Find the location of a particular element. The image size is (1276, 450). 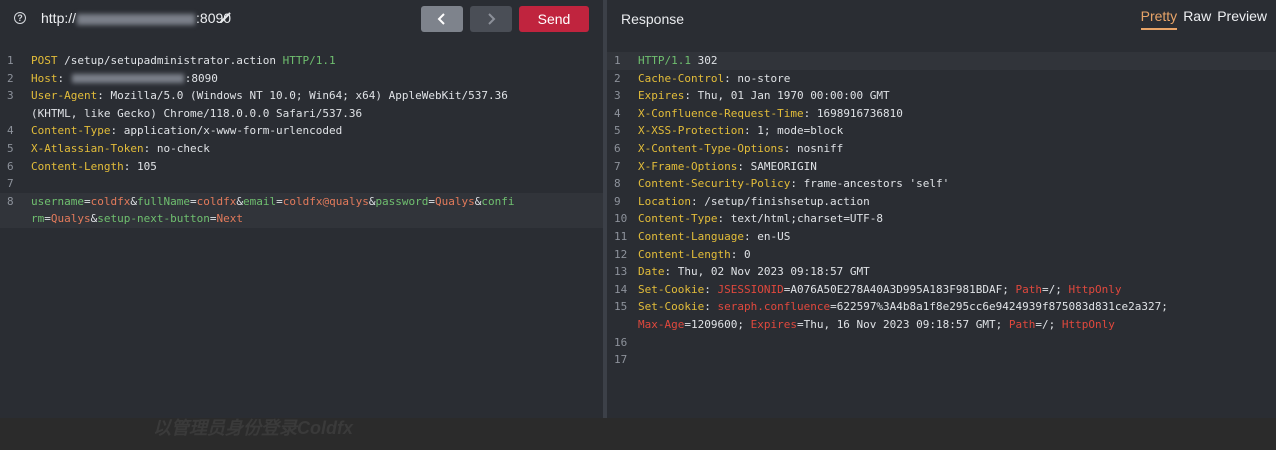

code-line: 2 Host: :8090 is located at coordinates (301, 79).